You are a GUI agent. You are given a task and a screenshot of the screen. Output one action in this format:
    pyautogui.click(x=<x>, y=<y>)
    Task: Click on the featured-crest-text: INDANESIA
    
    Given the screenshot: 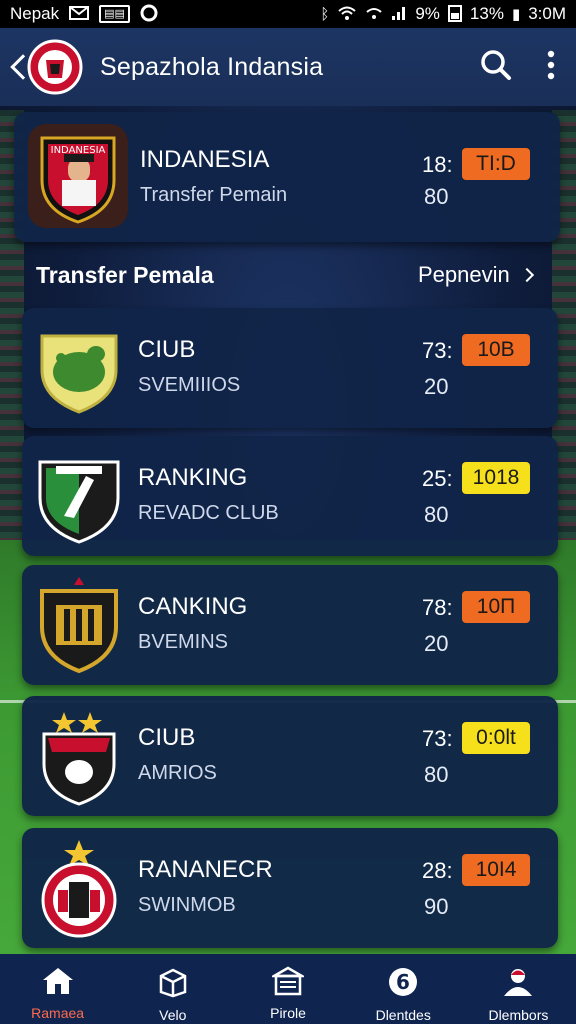 What is the action you would take?
    pyautogui.click(x=78, y=150)
    